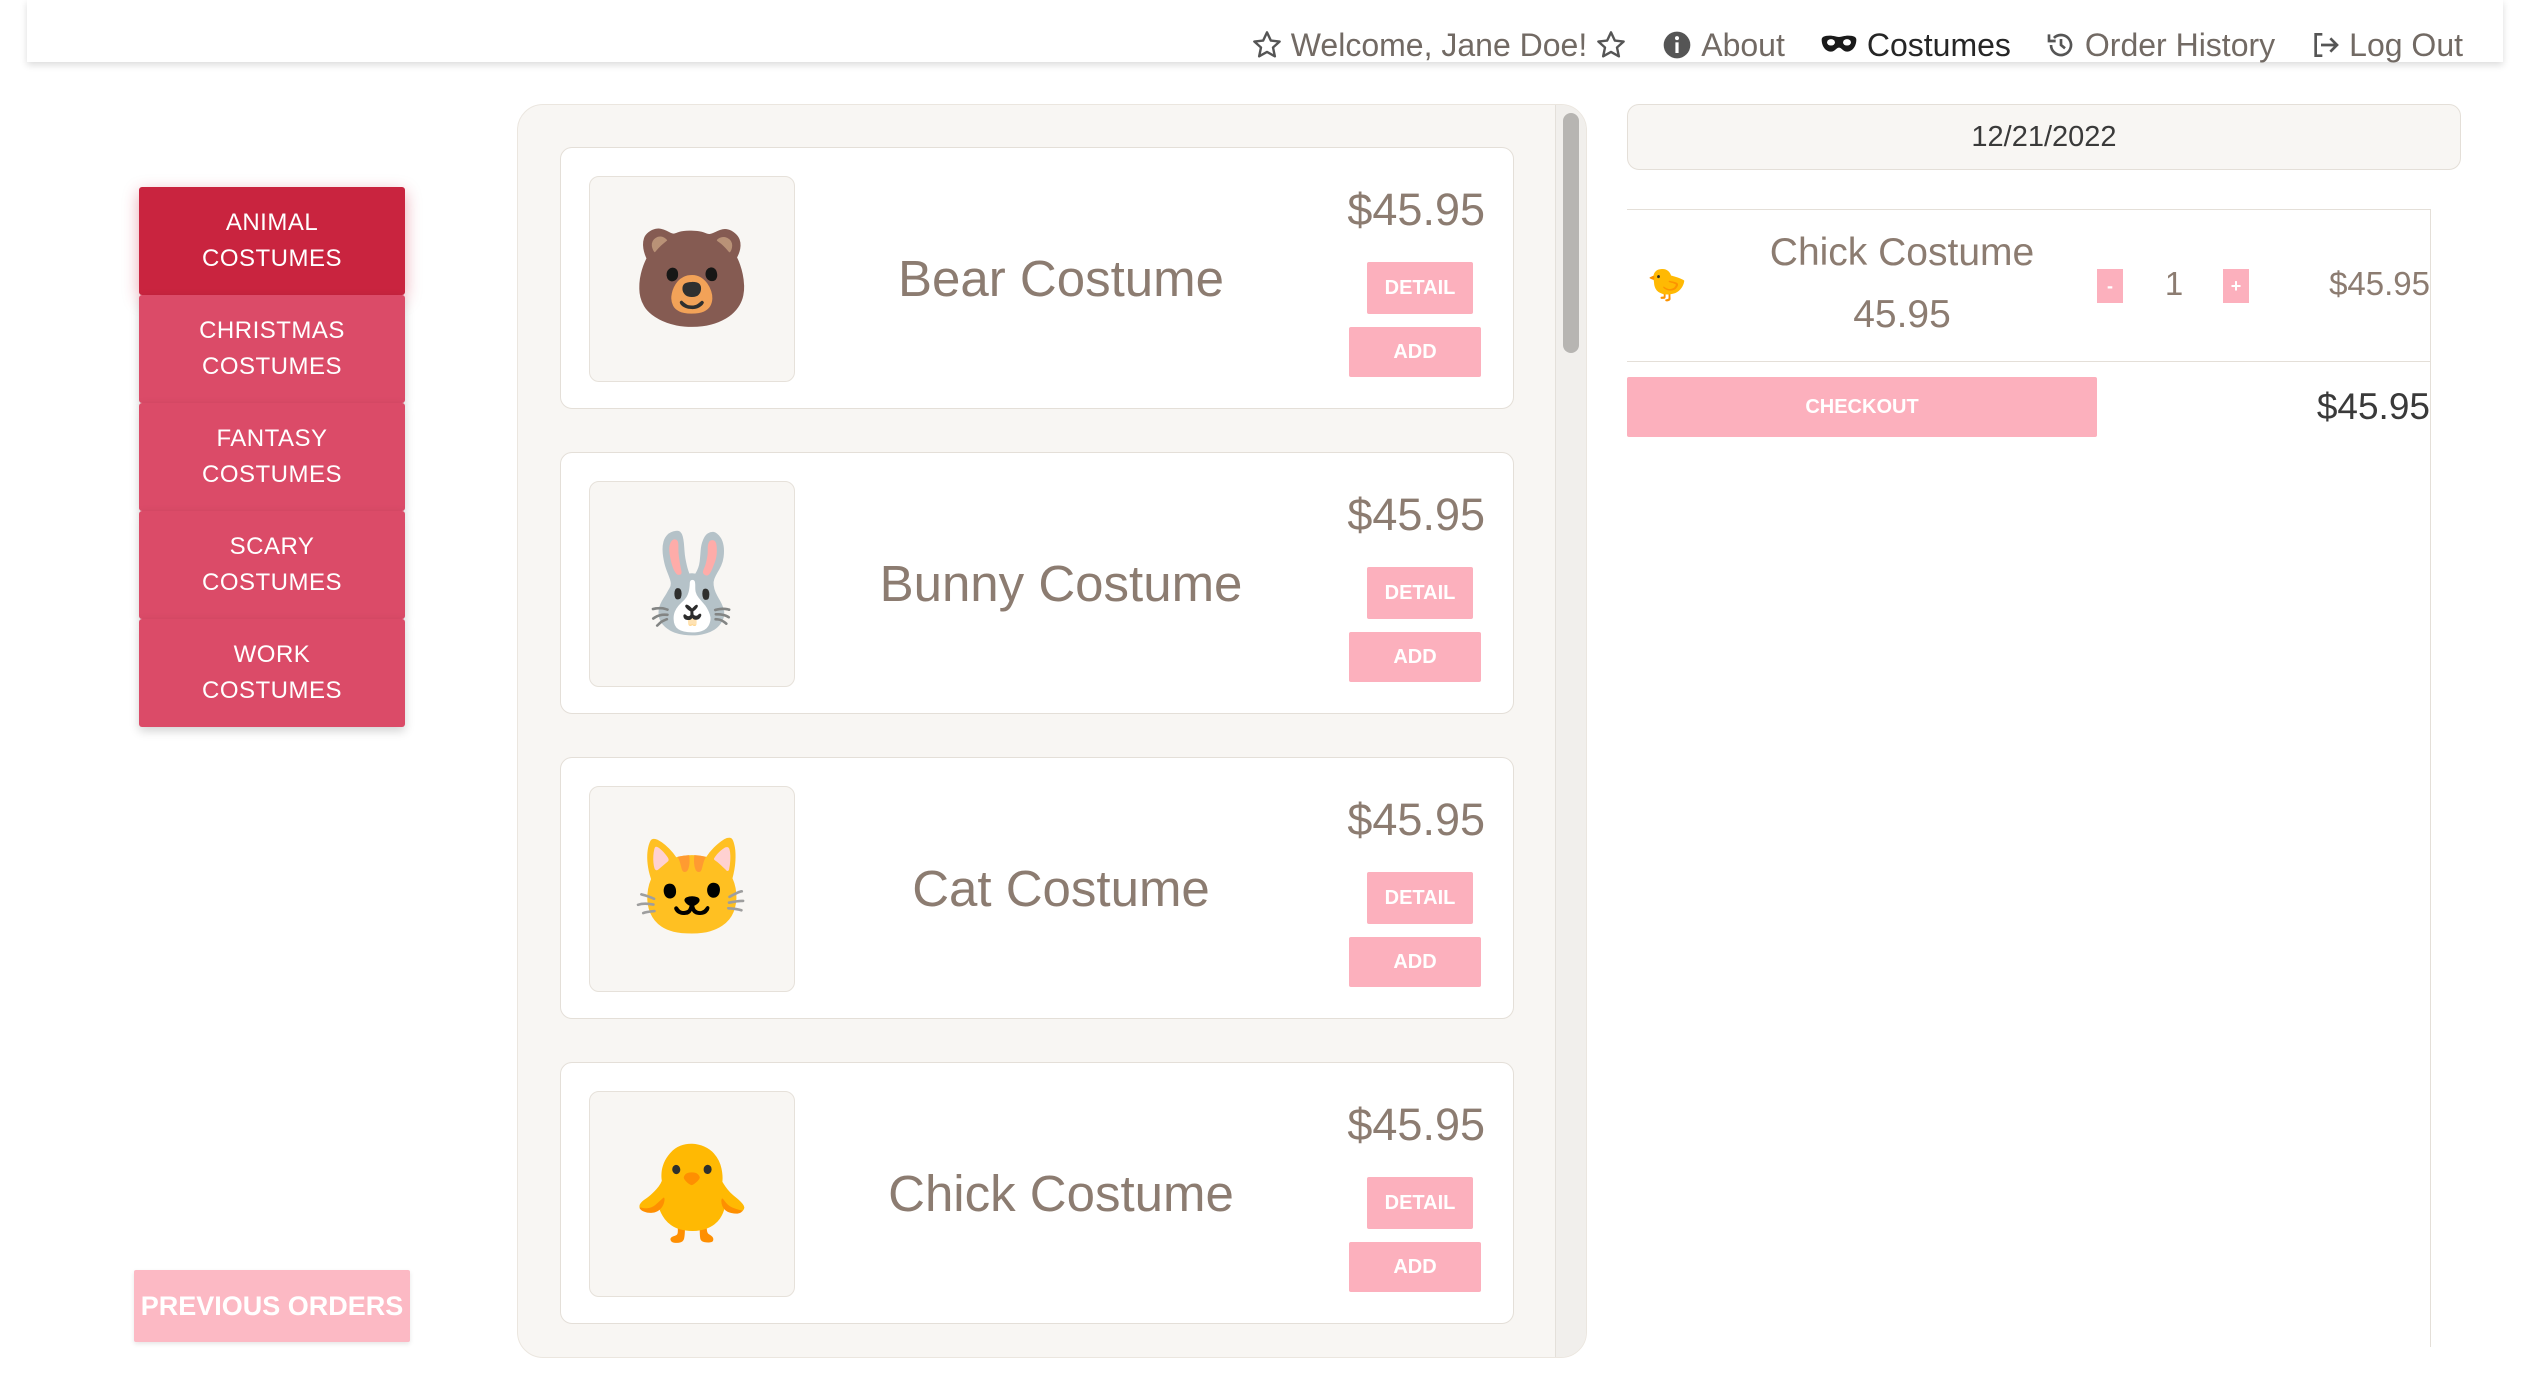 The image size is (2538, 1384). I want to click on bunny-icon: 🐰, so click(692, 583).